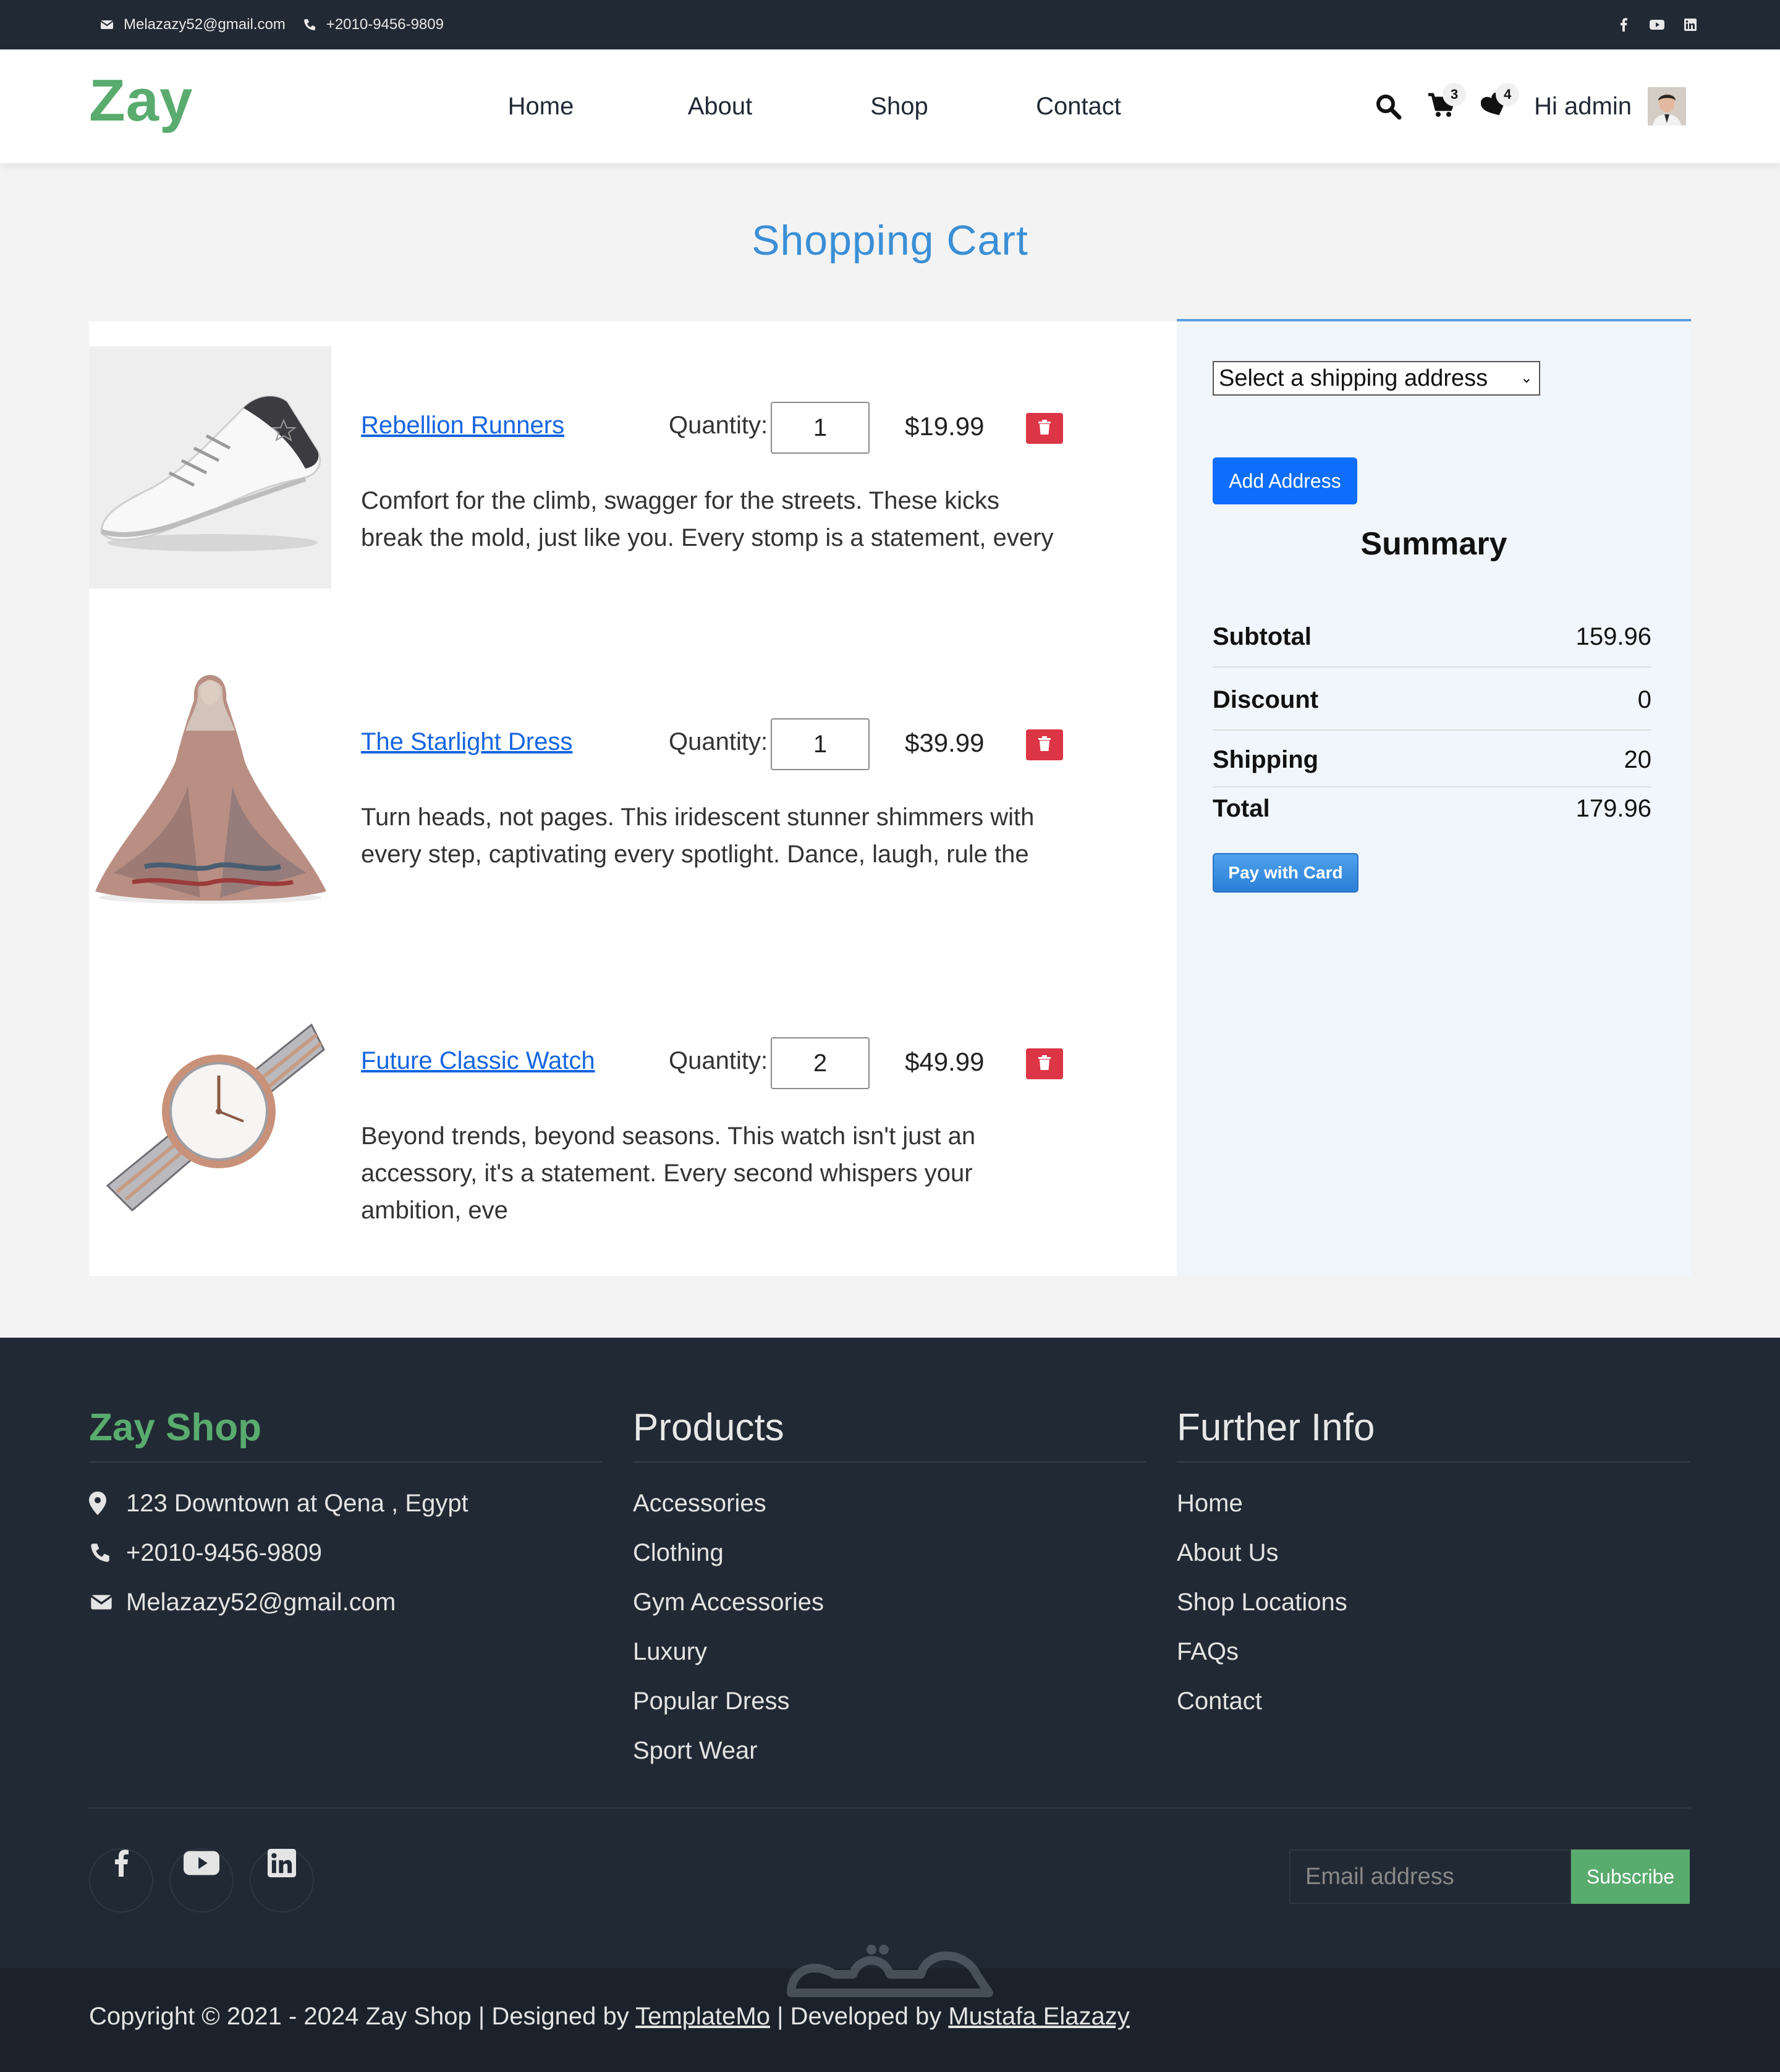 This screenshot has height=2072, width=1780. Describe the element at coordinates (720, 107) in the screenshot. I see `nav-about: About` at that location.